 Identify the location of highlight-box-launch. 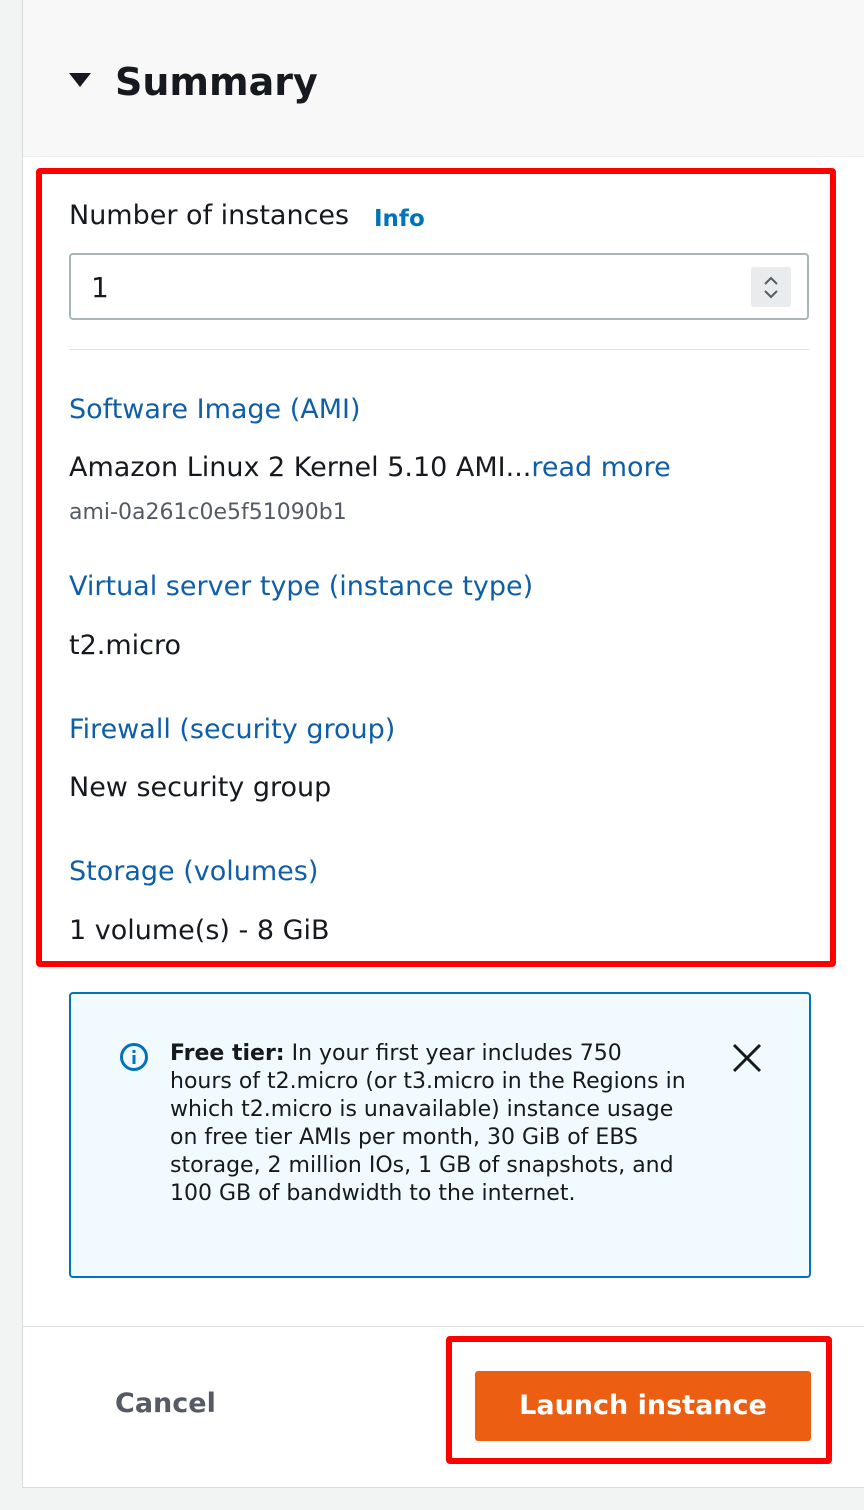
(639, 1400).